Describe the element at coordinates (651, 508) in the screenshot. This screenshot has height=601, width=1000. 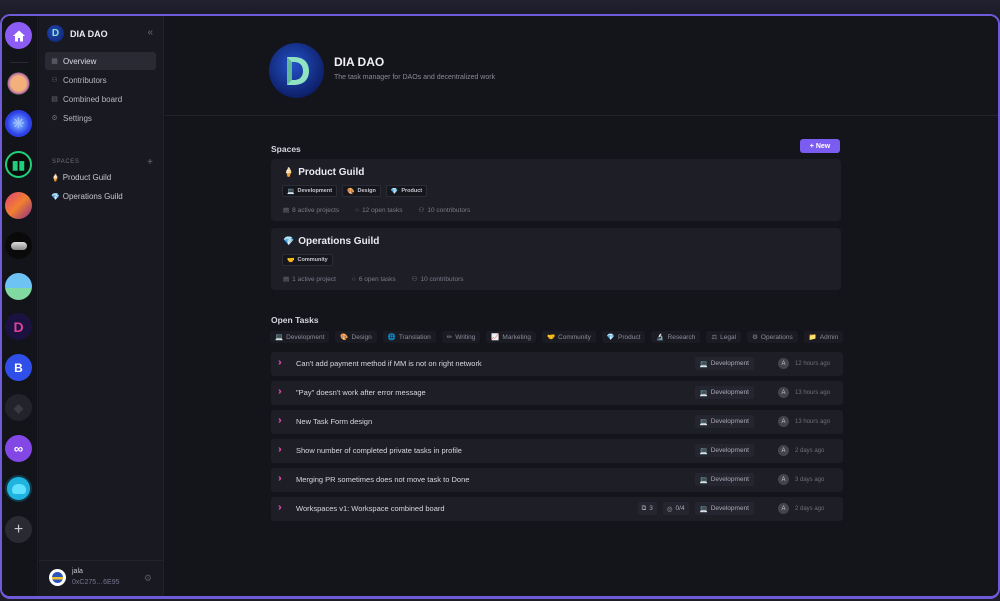
I see `subtasks-value: 3` at that location.